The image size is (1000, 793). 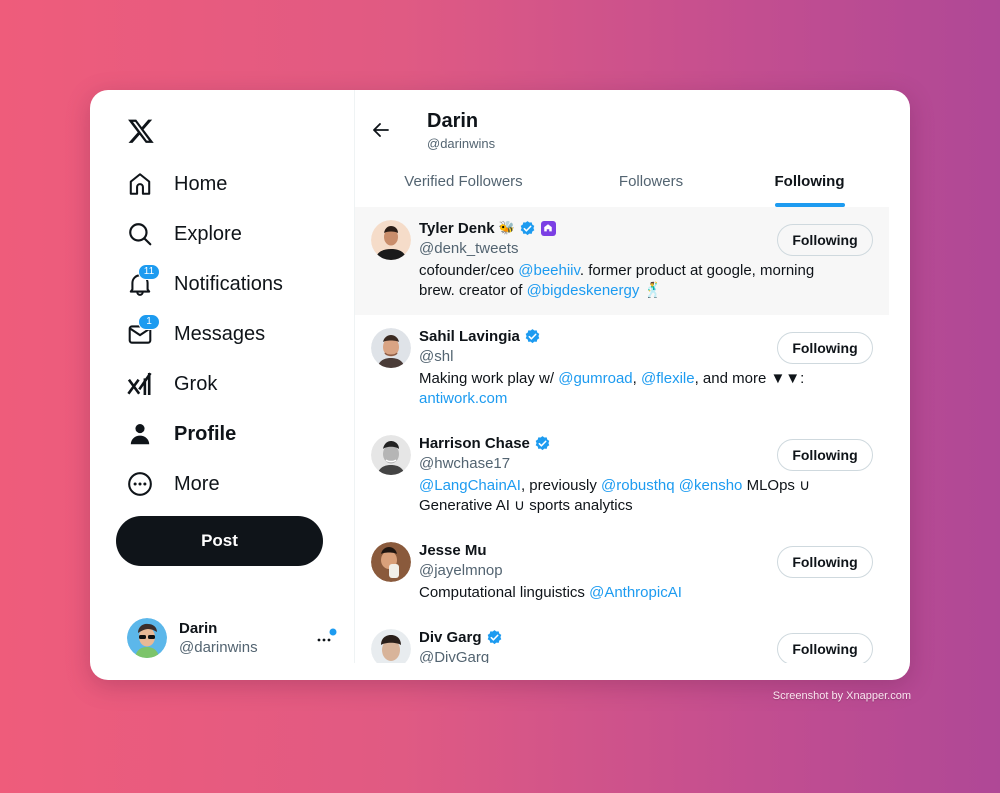 What do you see at coordinates (149, 272) in the screenshot?
I see `notification-badge: 11` at bounding box center [149, 272].